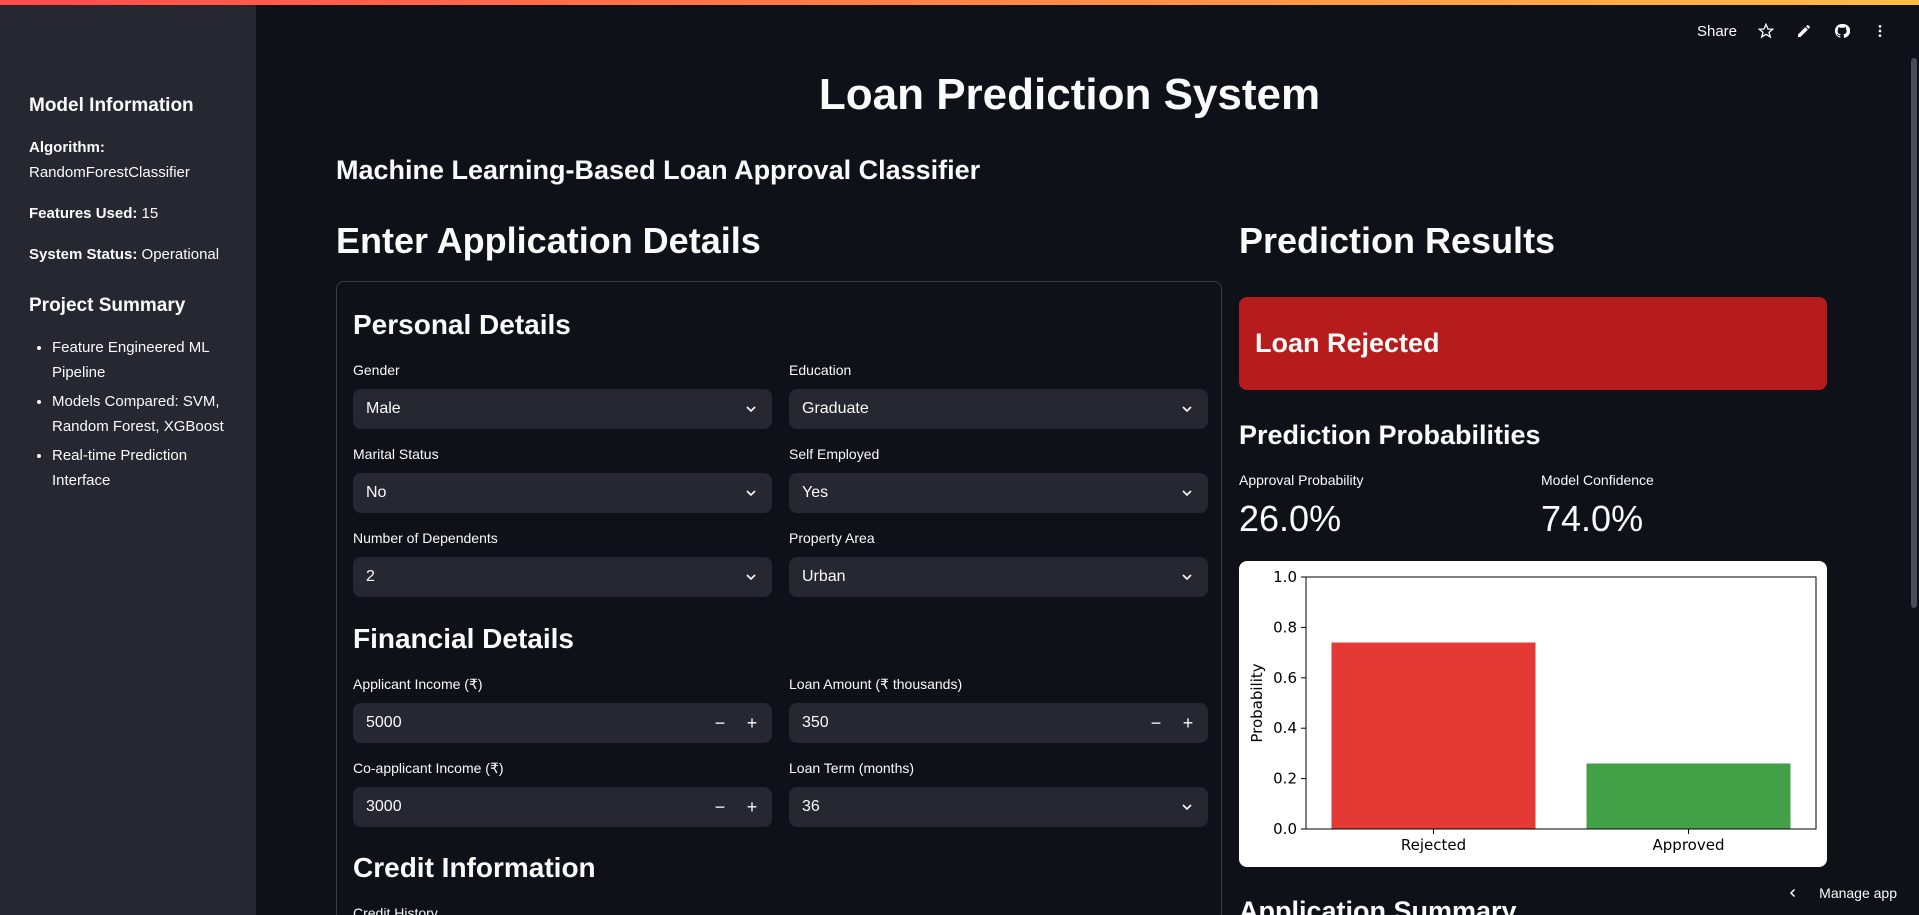  Describe the element at coordinates (1914, 333) in the screenshot. I see `page-scrollbar` at that location.